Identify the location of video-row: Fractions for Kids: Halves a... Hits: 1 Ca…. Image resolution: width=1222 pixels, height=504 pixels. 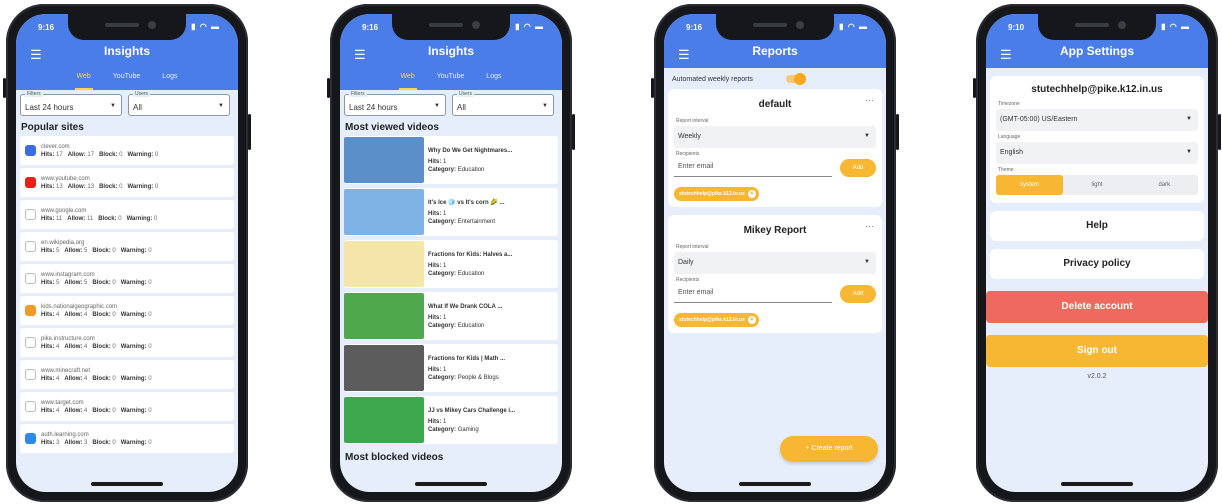
(451, 264).